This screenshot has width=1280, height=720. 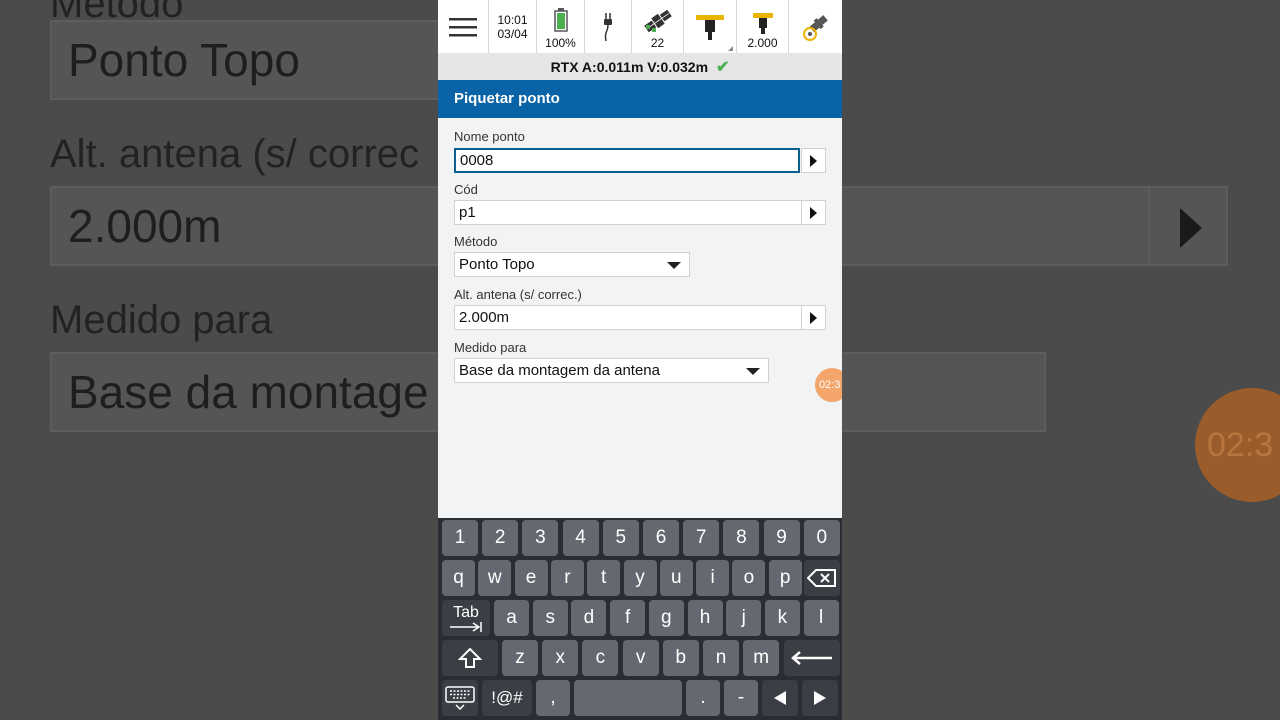 I want to click on key-h: h, so click(x=705, y=618).